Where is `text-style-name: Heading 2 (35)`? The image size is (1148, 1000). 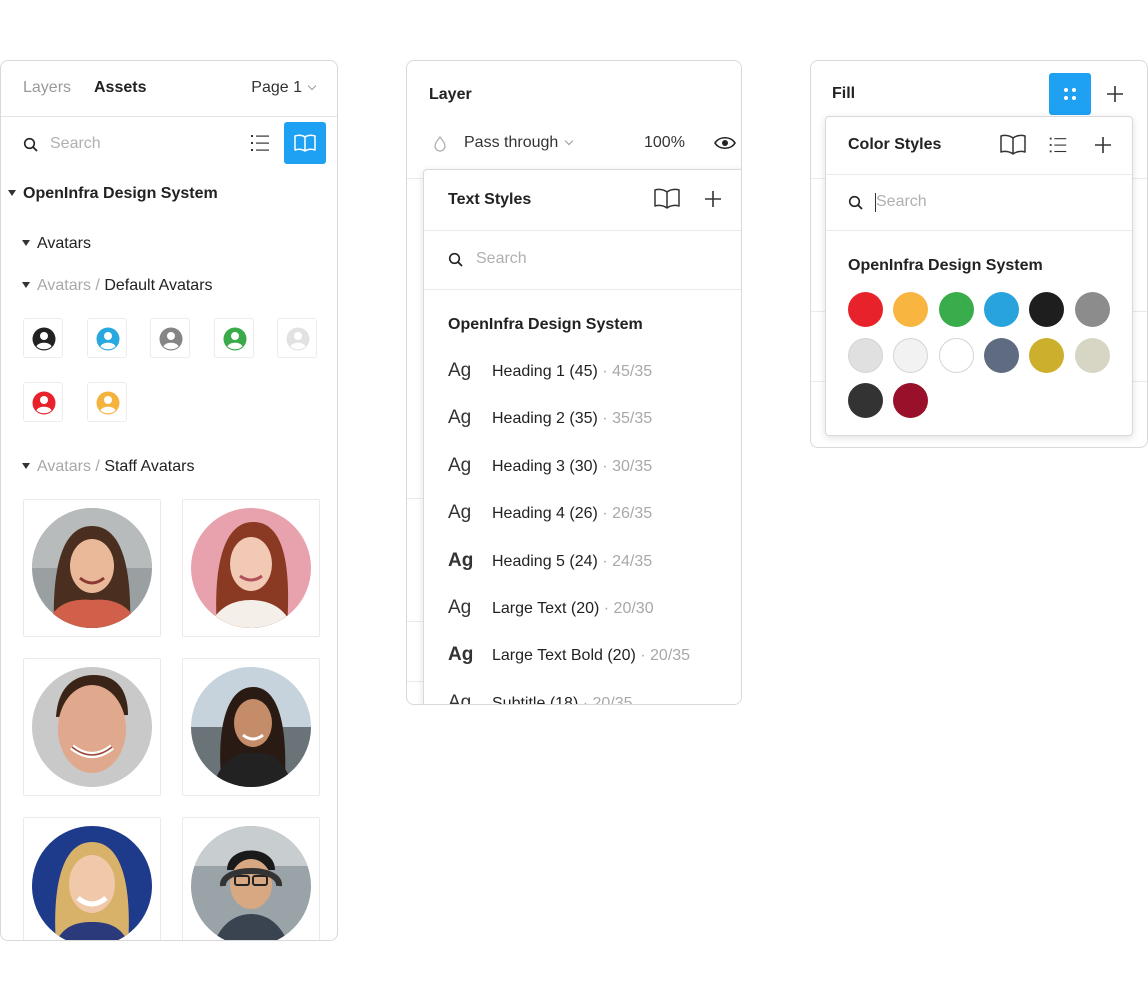 text-style-name: Heading 2 (35) is located at coordinates (545, 419).